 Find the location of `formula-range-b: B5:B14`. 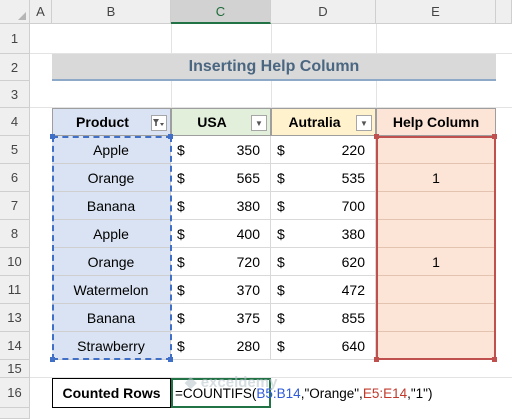

formula-range-b: B5:B14 is located at coordinates (278, 393).